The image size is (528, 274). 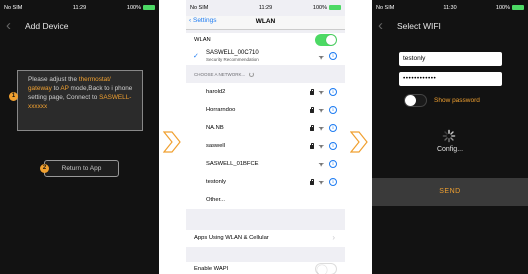 What do you see at coordinates (333, 237) in the screenshot?
I see `chevron-right-icon: ›` at bounding box center [333, 237].